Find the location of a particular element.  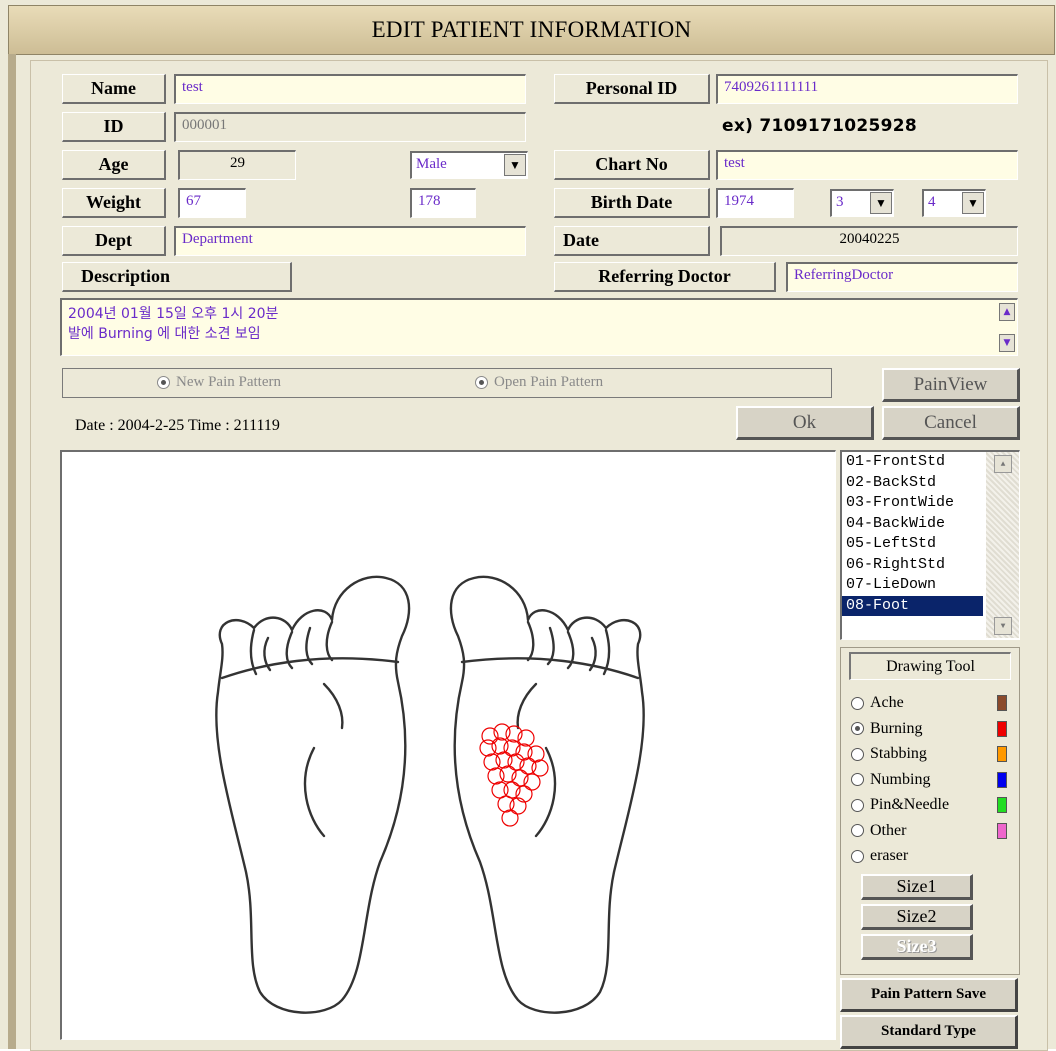

open-pain-pattern-radio: Open Pain Pattern is located at coordinates (539, 382).